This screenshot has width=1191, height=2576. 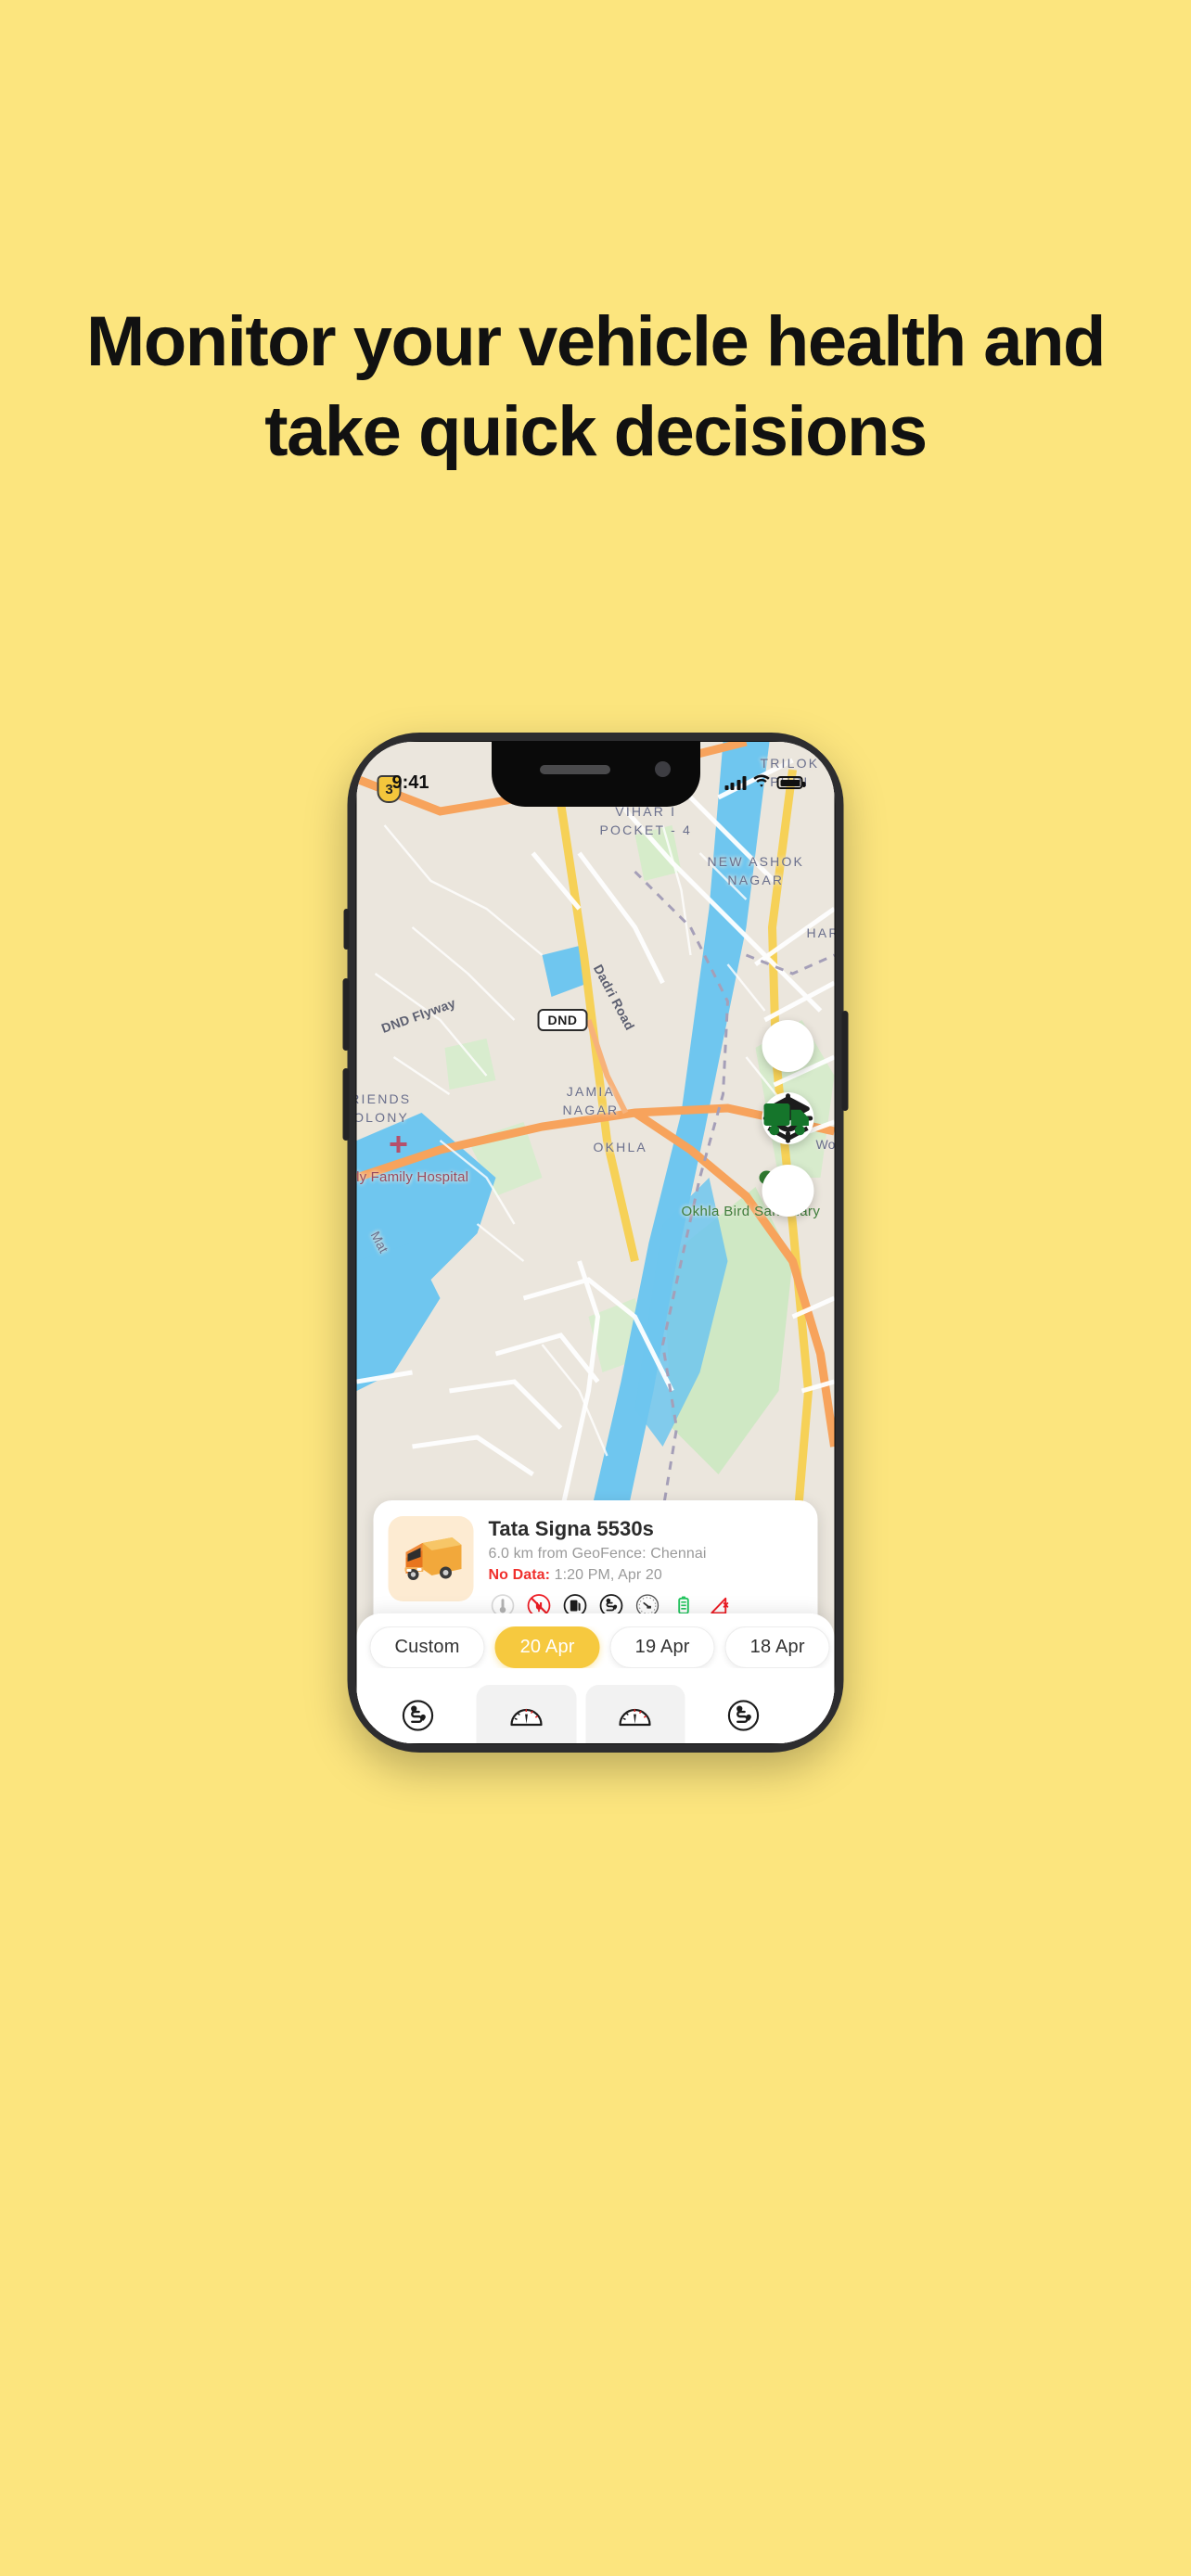 I want to click on map-label-worlds: Worlds, so click(x=825, y=1144).